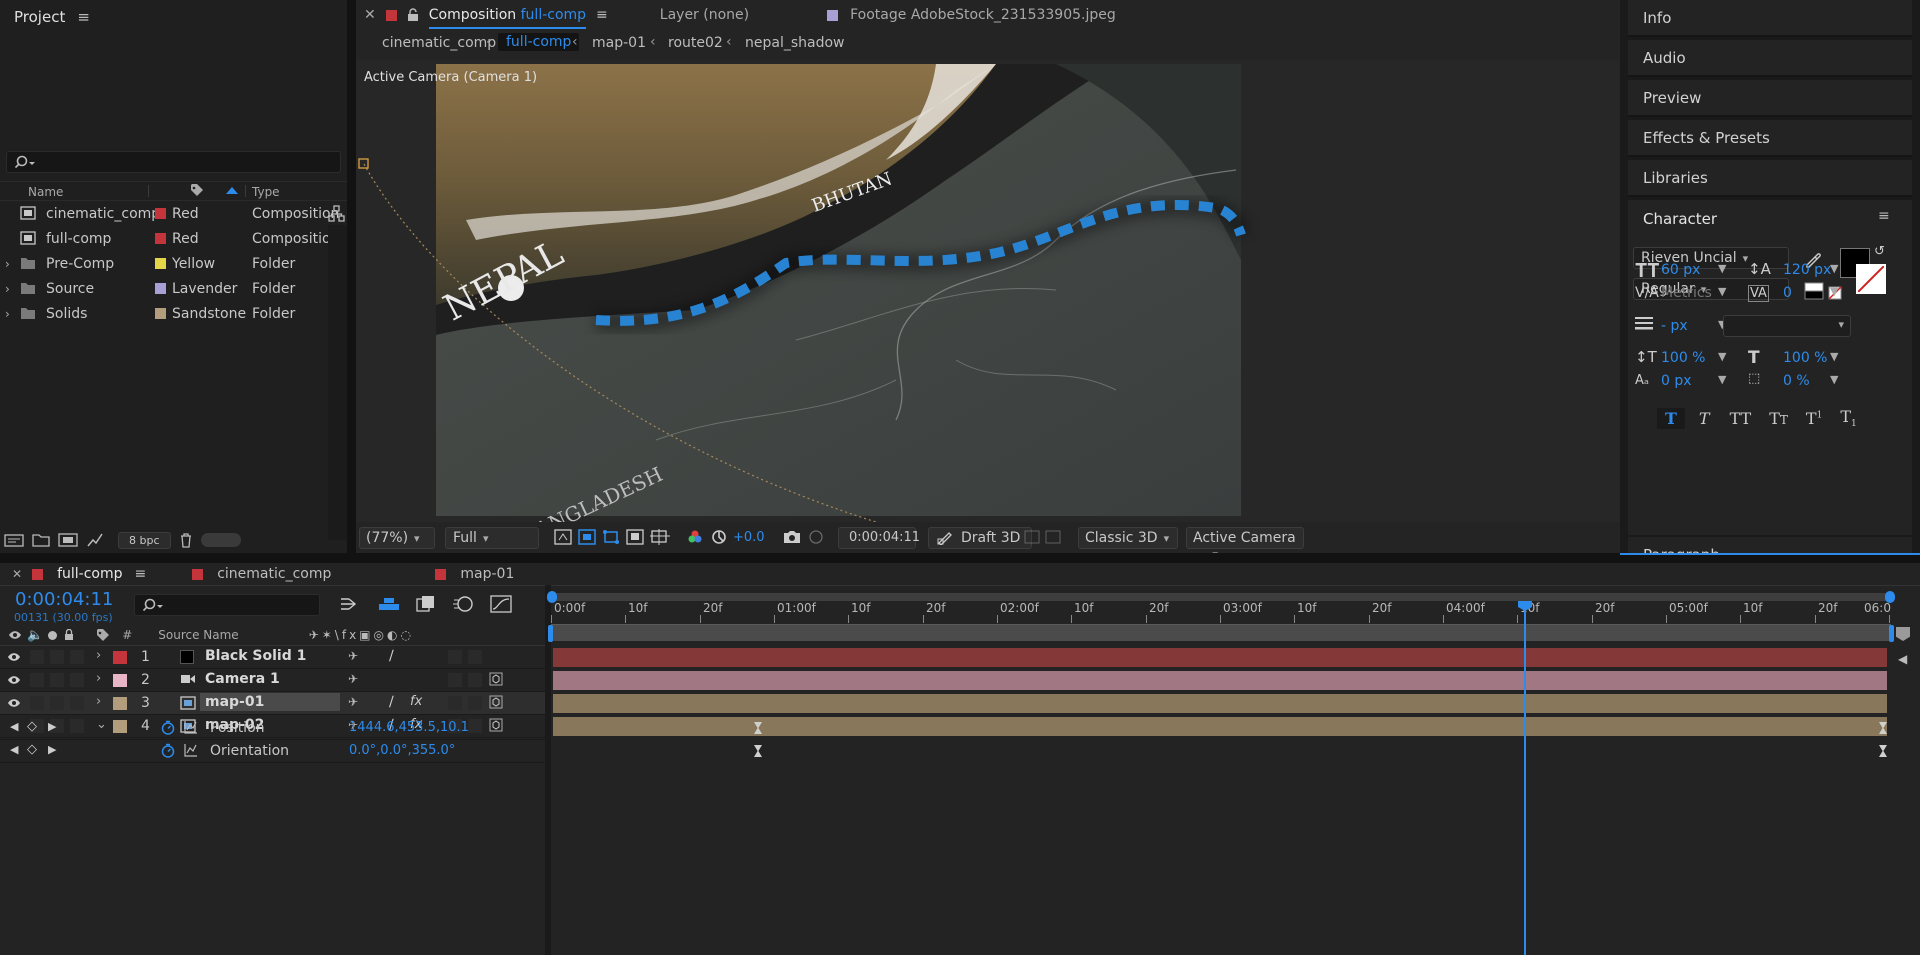 The image size is (1920, 955). I want to click on property-value: 0.0°,0.0°,355.0°, so click(402, 750).